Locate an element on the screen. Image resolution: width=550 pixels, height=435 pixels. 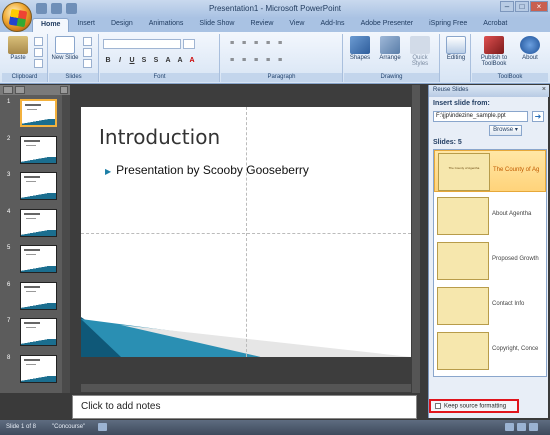
font-name-combo is located at coordinates (142, 44).